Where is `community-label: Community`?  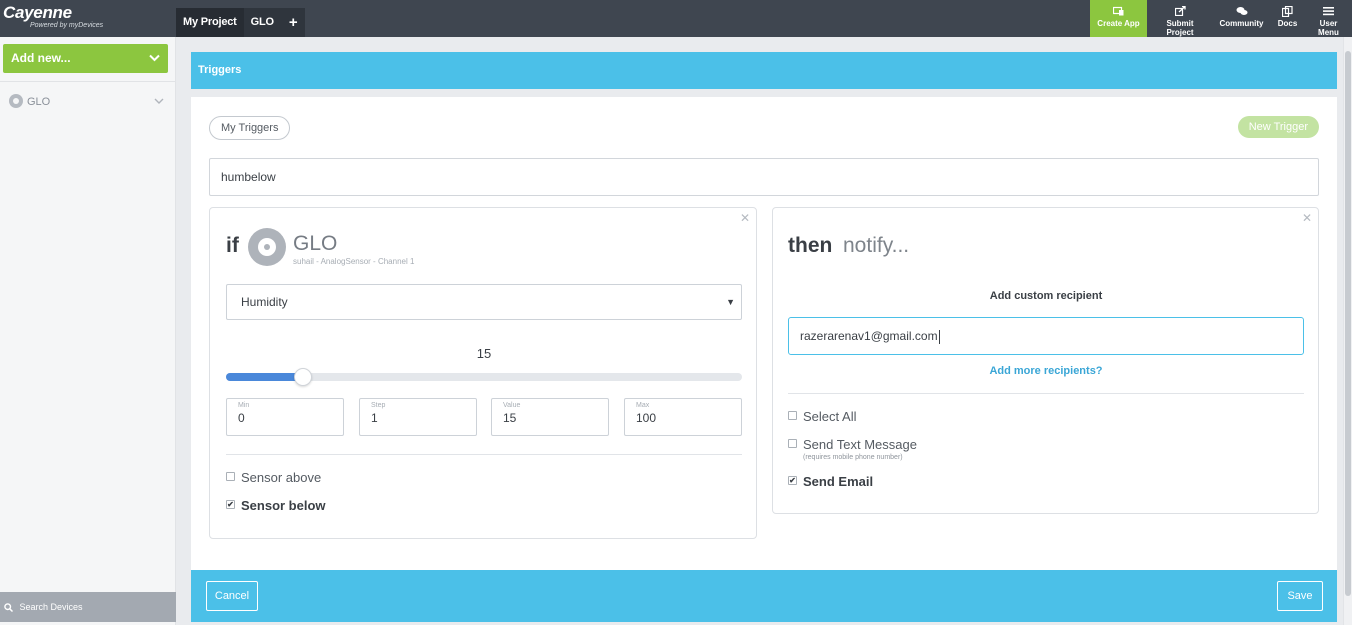 community-label: Community is located at coordinates (1241, 23).